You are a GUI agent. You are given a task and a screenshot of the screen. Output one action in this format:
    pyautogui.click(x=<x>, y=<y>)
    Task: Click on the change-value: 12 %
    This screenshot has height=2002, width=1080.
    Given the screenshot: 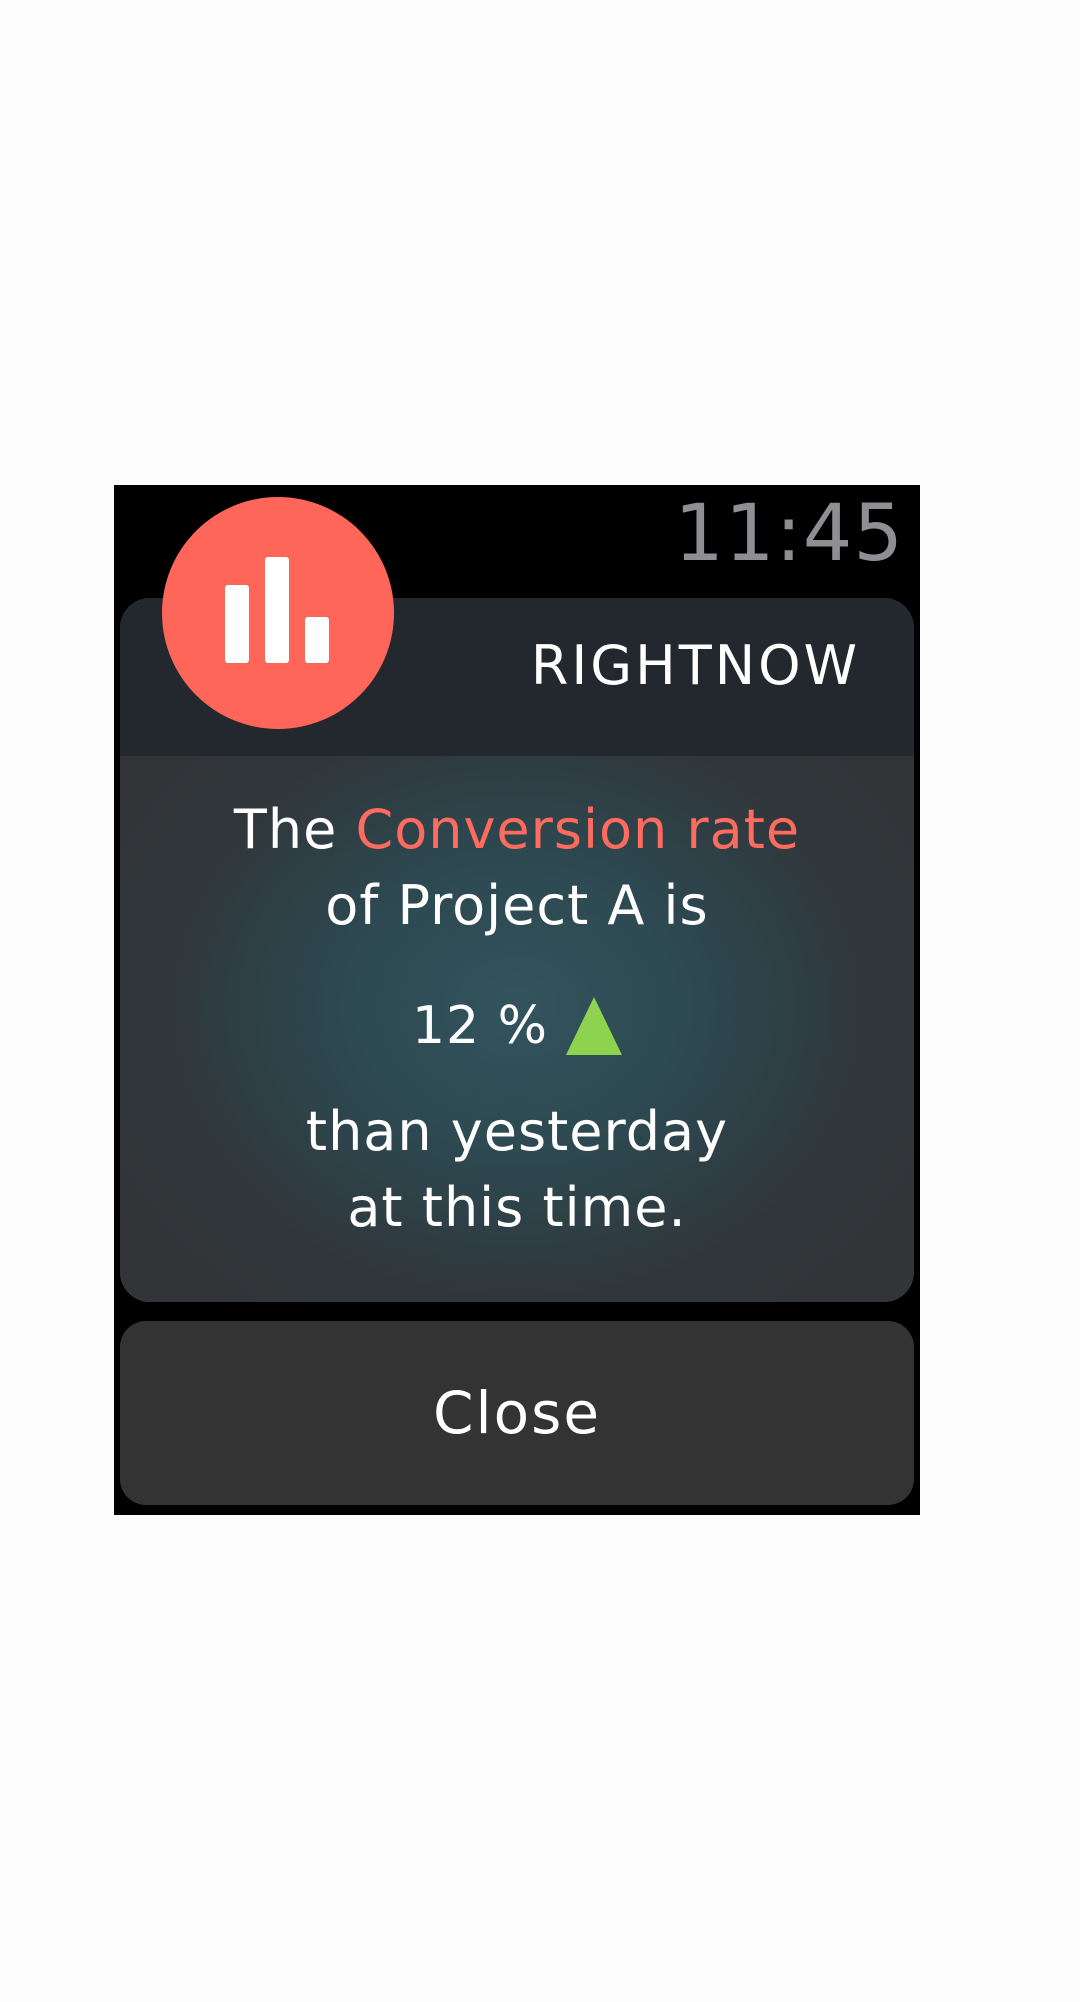 What is the action you would take?
    pyautogui.click(x=480, y=1026)
    